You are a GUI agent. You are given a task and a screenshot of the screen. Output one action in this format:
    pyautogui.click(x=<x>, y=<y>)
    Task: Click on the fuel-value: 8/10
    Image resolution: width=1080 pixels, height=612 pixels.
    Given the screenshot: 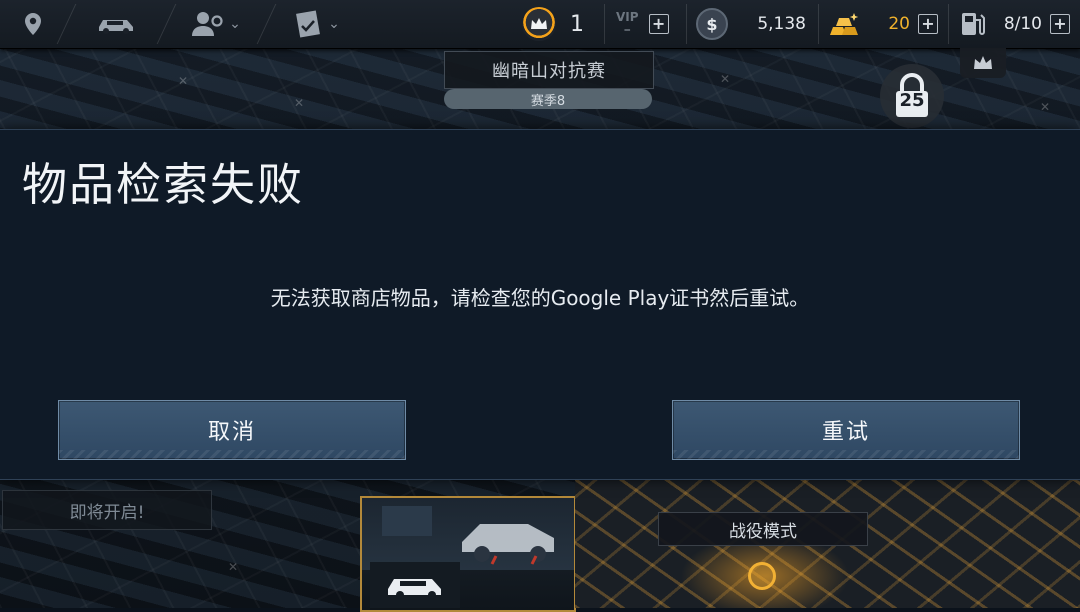 What is the action you would take?
    pyautogui.click(x=1022, y=24)
    